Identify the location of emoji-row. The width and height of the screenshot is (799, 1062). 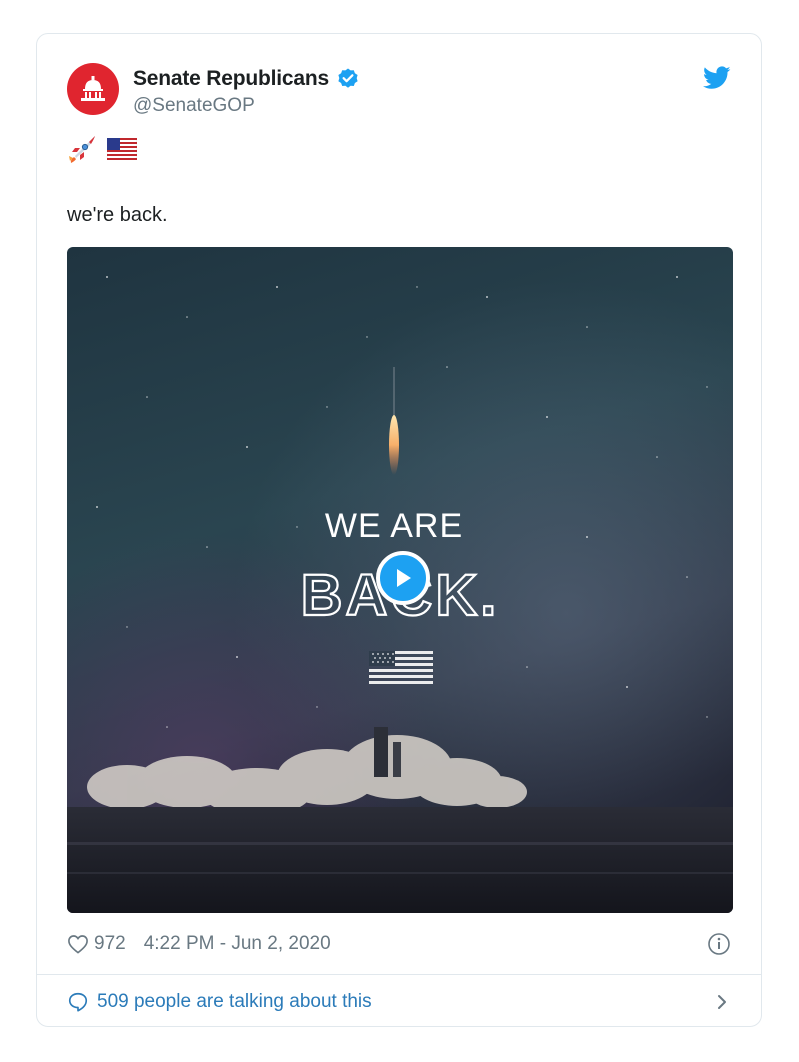
(102, 149).